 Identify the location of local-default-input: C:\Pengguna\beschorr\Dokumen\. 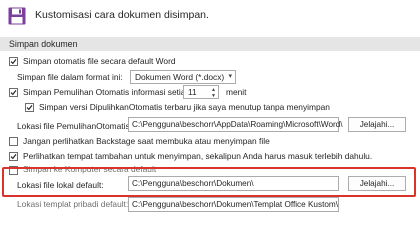
(233, 183).